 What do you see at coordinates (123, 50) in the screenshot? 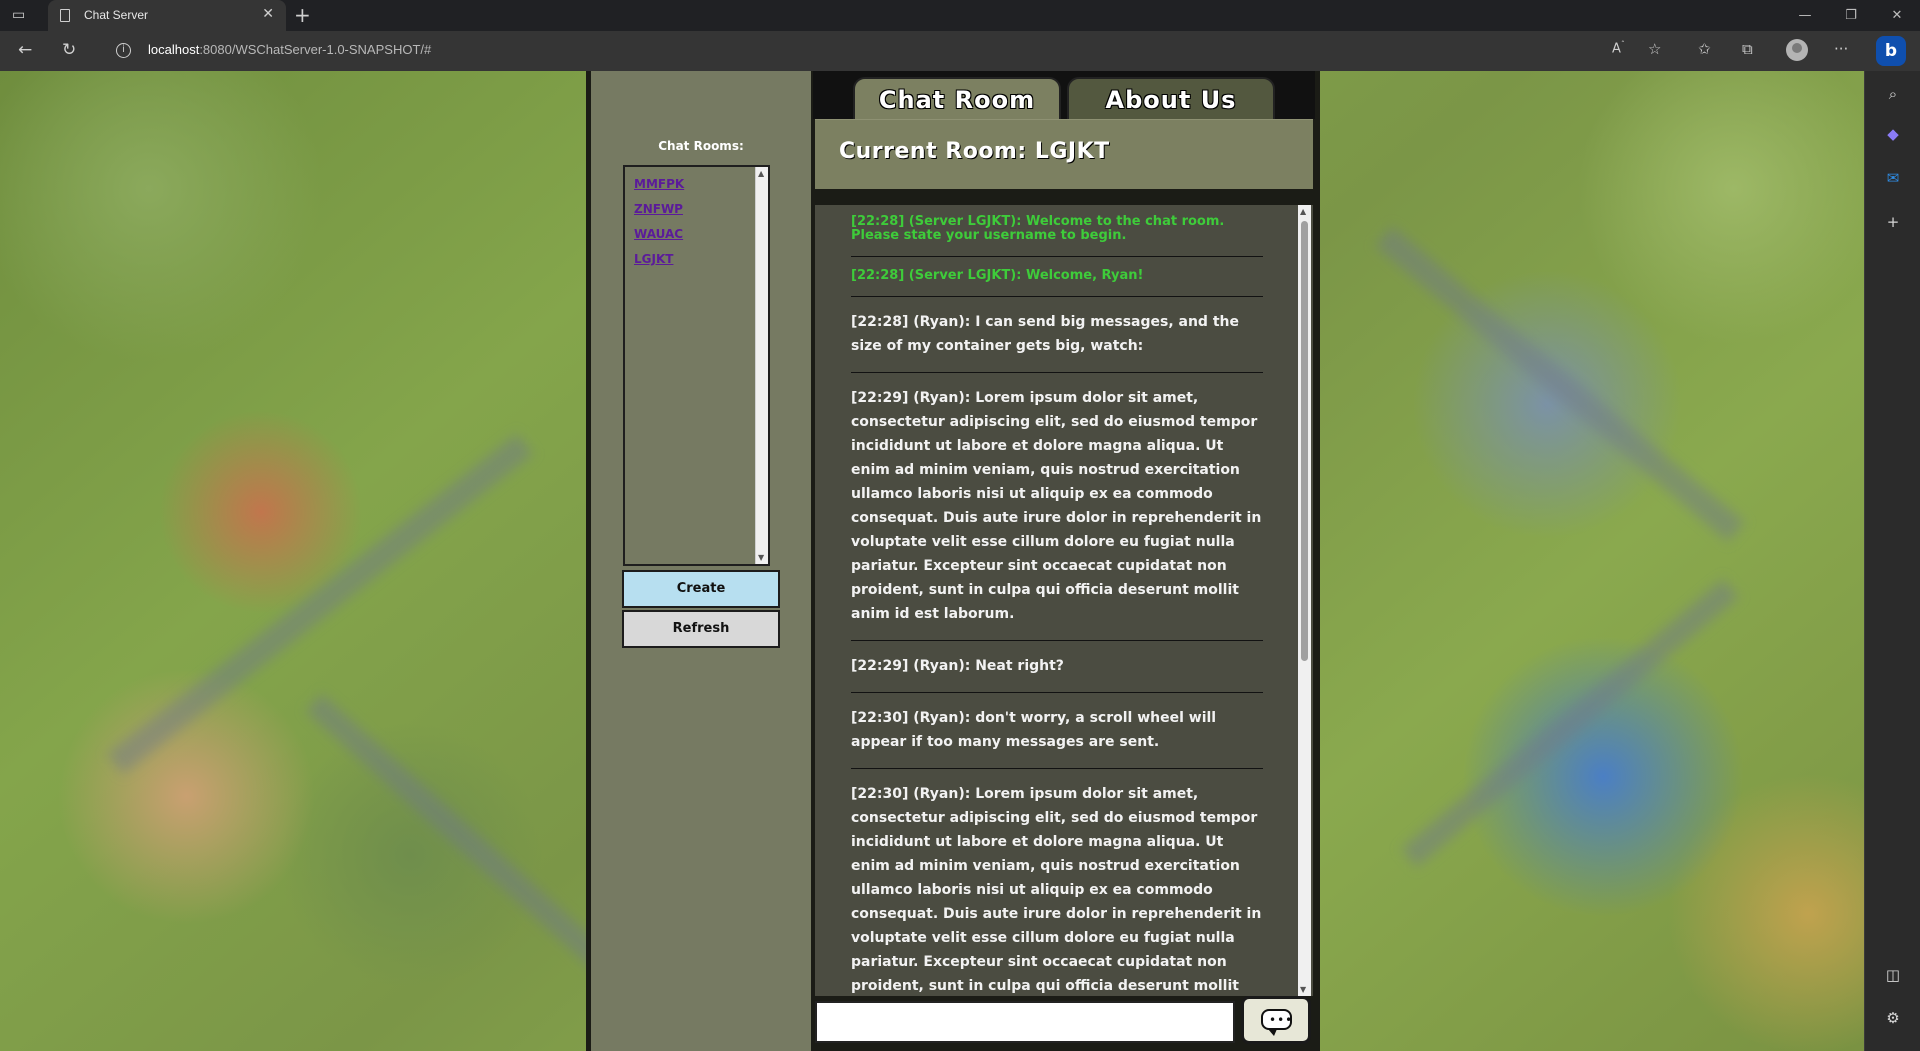
I see `info-icon: i` at bounding box center [123, 50].